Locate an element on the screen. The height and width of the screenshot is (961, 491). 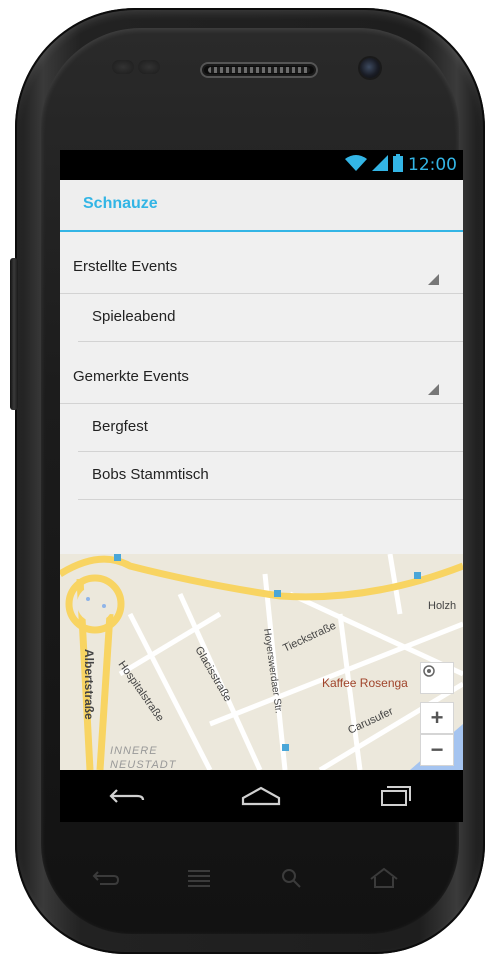
status-bar: 12:00 is located at coordinates (261, 165).